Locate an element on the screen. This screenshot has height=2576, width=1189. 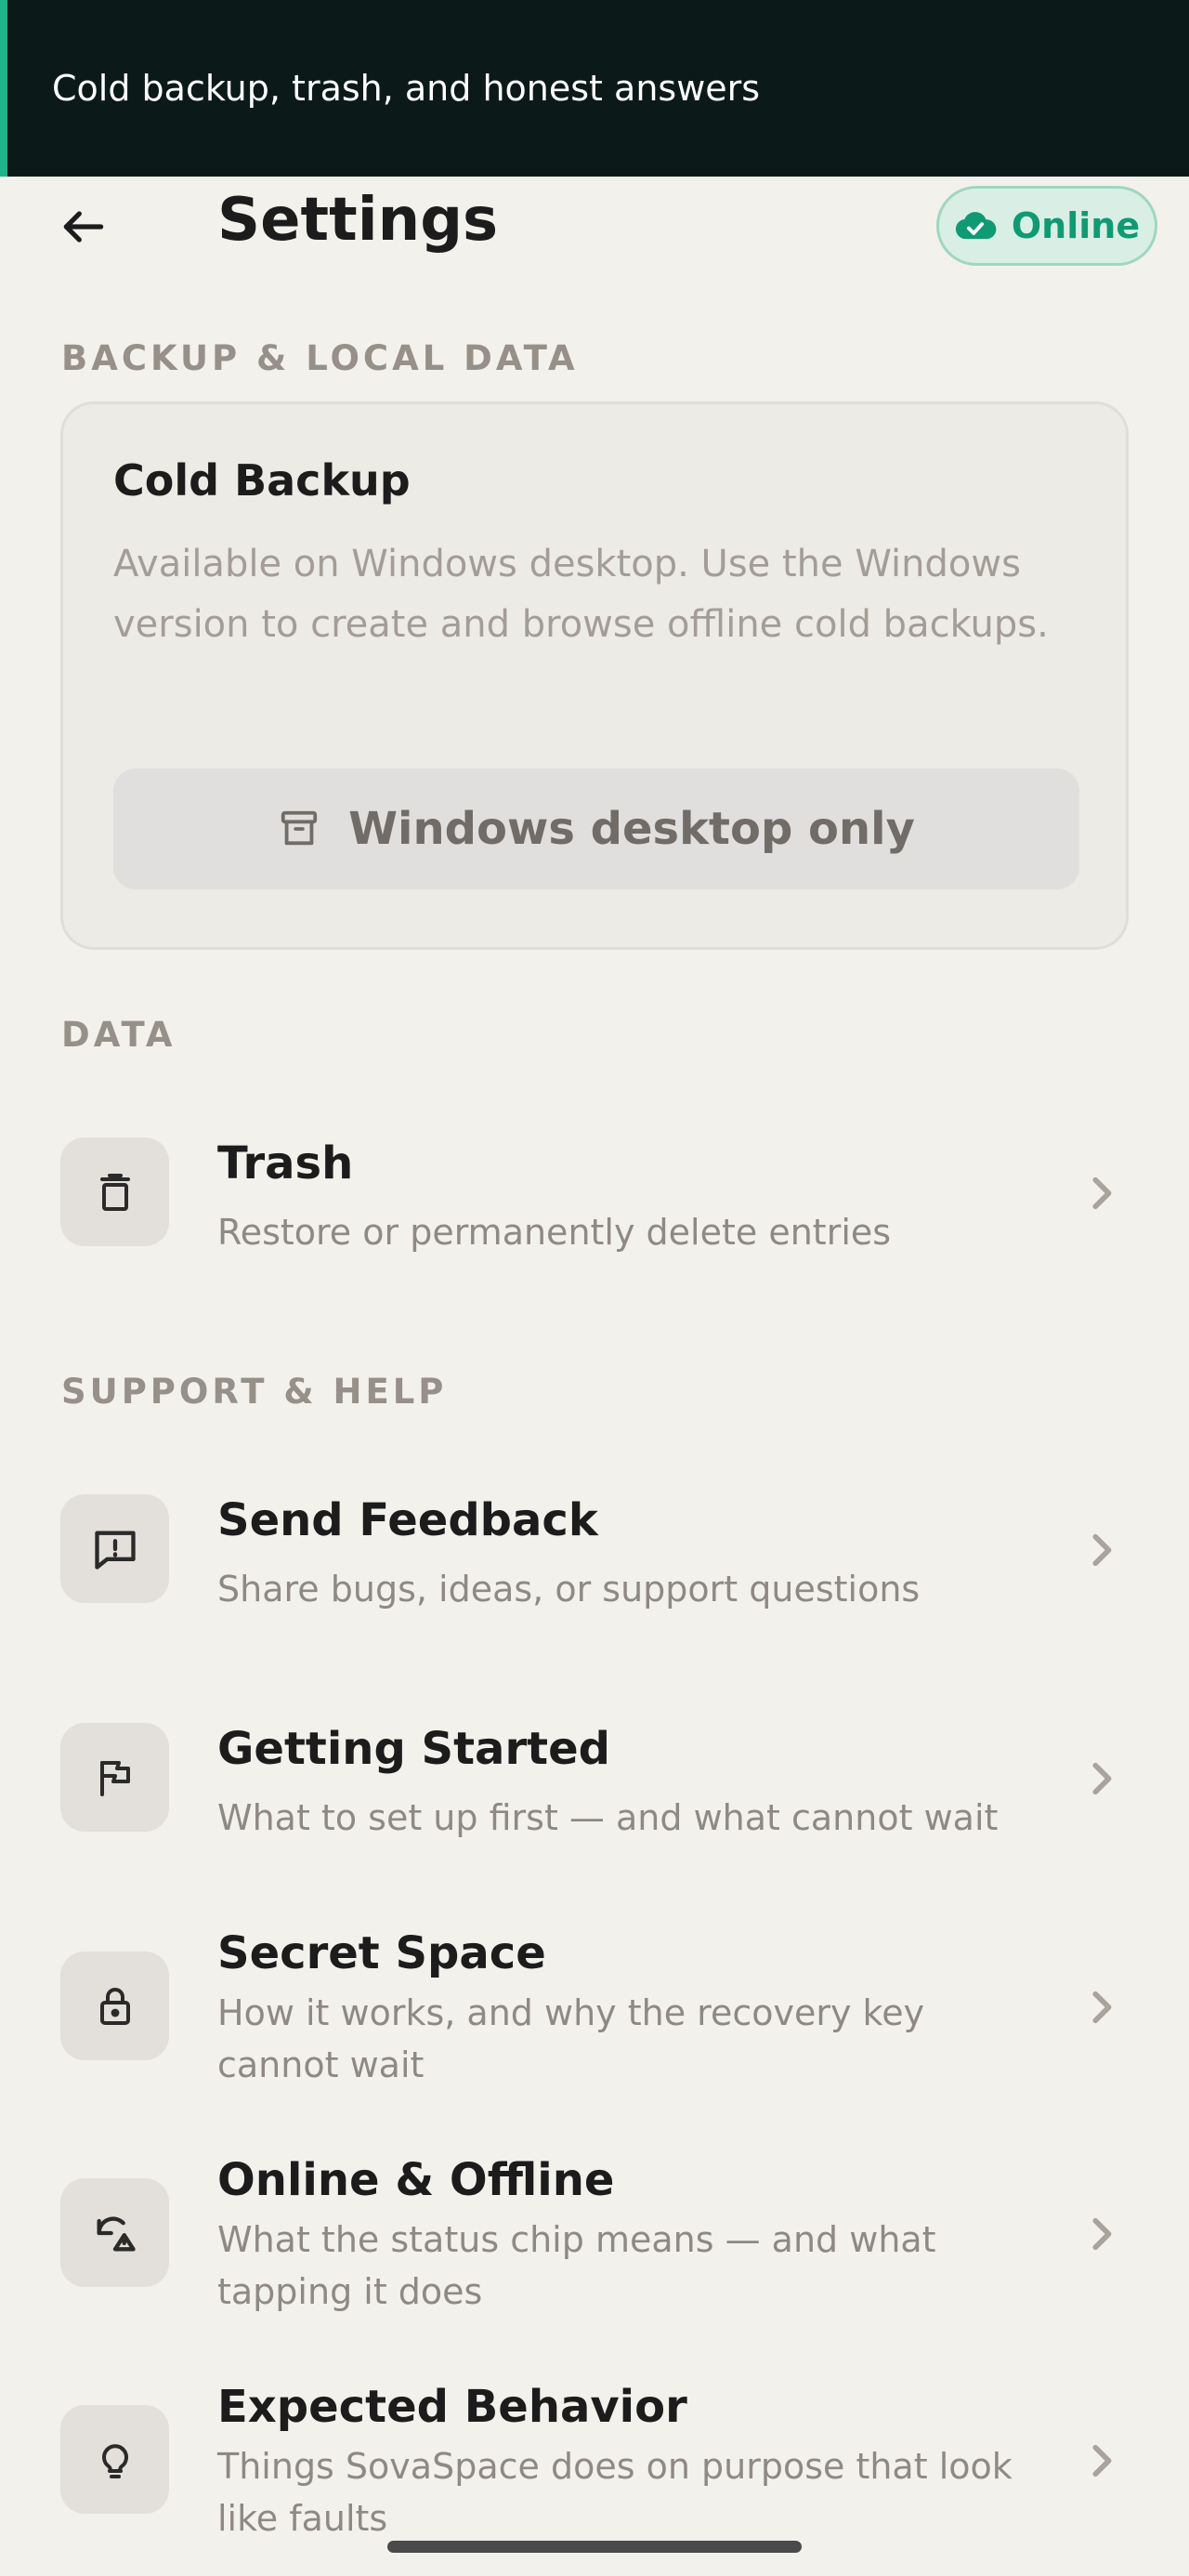
status-chip-label: Online is located at coordinates (1076, 225).